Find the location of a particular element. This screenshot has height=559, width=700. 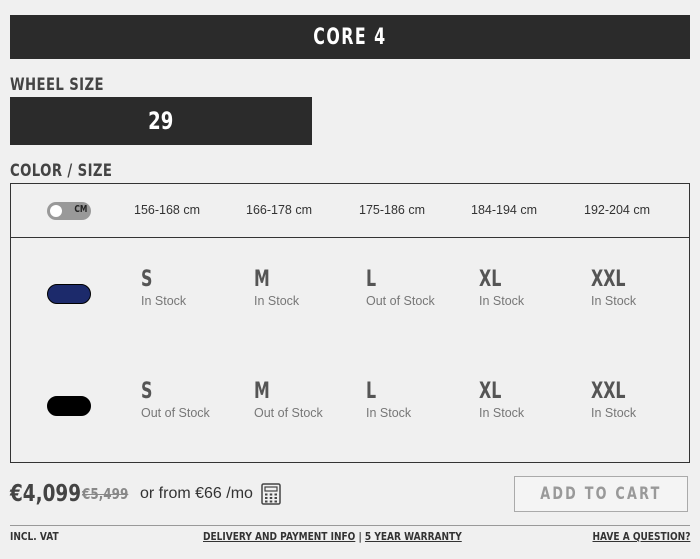

size-option-navy-s: S In Stock is located at coordinates (191, 288).